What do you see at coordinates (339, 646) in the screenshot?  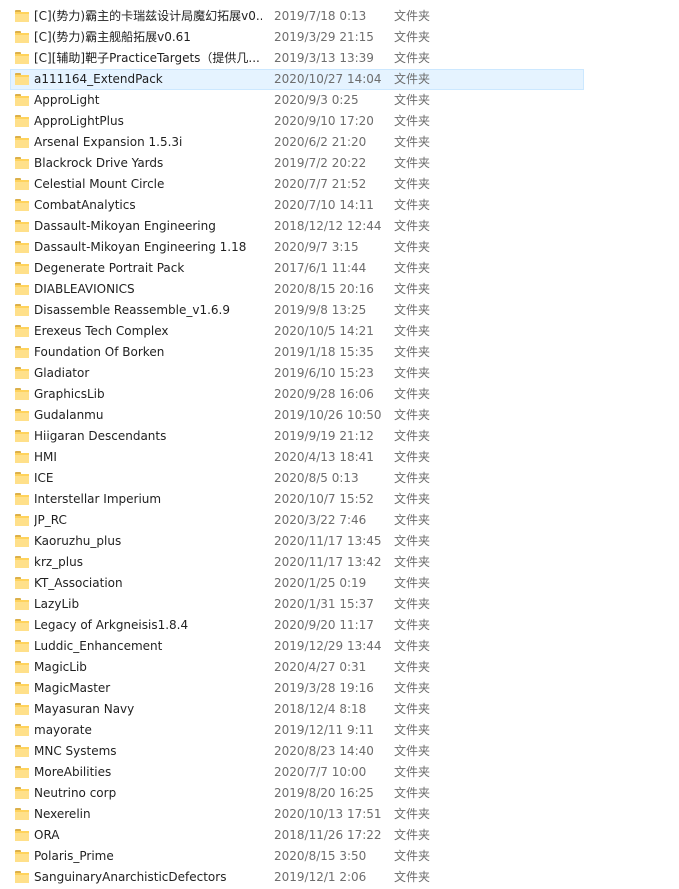 I see `file-row: Luddic_Enhancement 2019/12/29 13:44 文件夹` at bounding box center [339, 646].